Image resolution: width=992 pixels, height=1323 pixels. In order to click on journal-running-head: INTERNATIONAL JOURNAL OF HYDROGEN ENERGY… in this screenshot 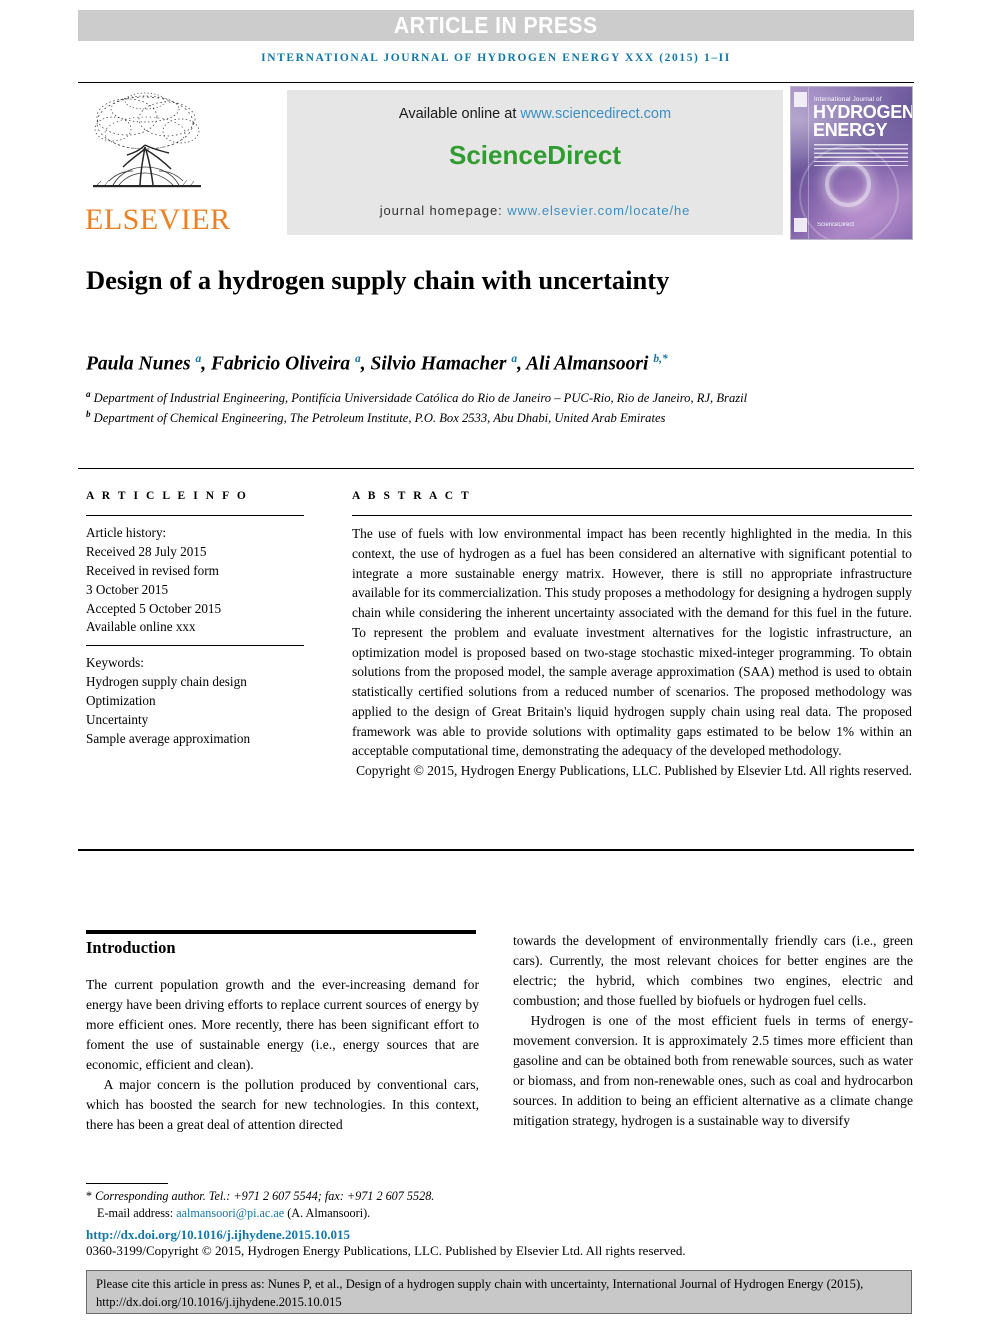, I will do `click(496, 58)`.